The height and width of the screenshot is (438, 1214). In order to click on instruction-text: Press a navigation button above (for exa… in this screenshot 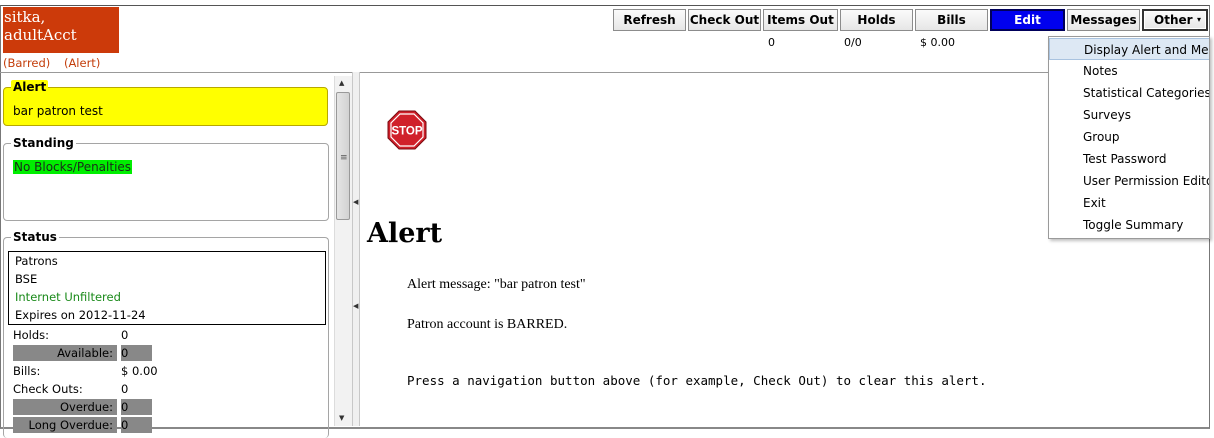, I will do `click(697, 380)`.